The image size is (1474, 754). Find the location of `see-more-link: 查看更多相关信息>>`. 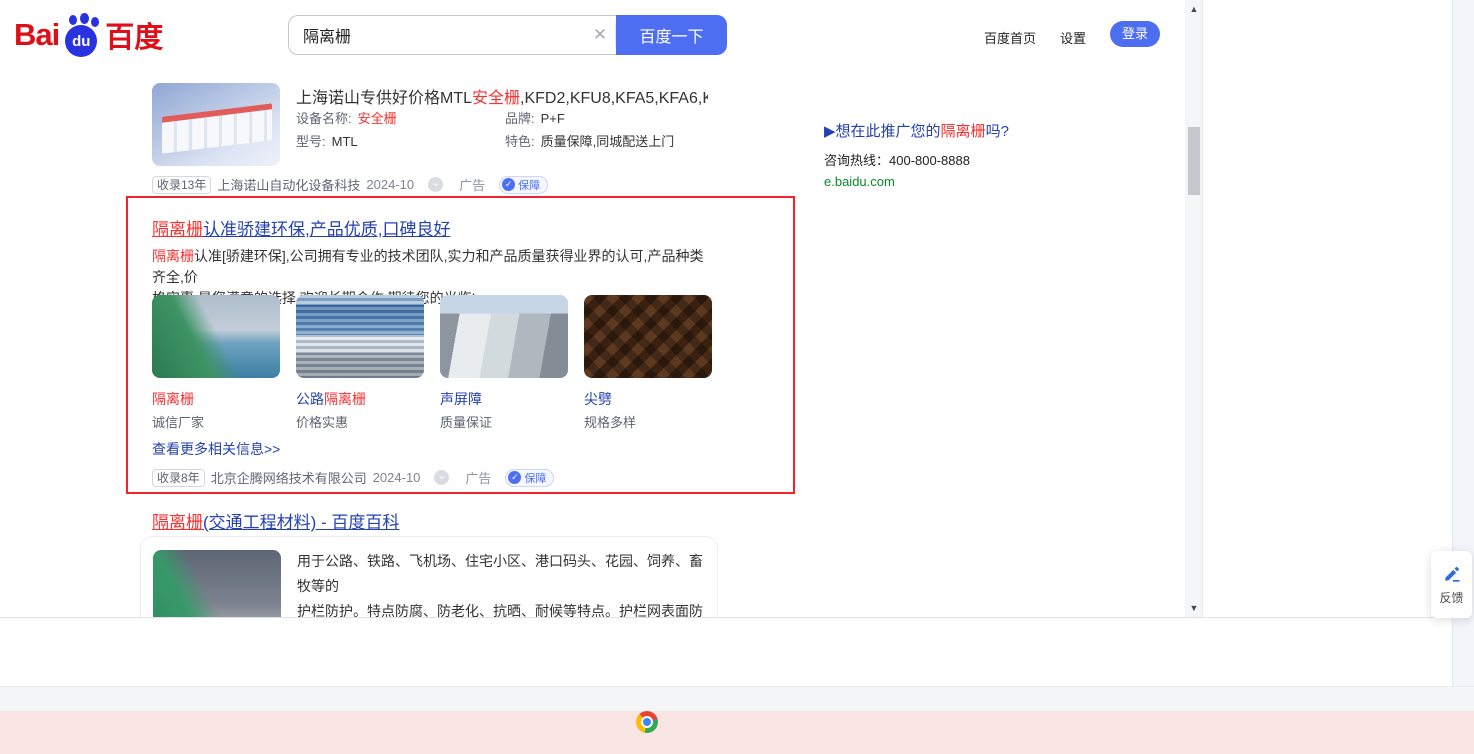

see-more-link: 查看更多相关信息>> is located at coordinates (216, 449).